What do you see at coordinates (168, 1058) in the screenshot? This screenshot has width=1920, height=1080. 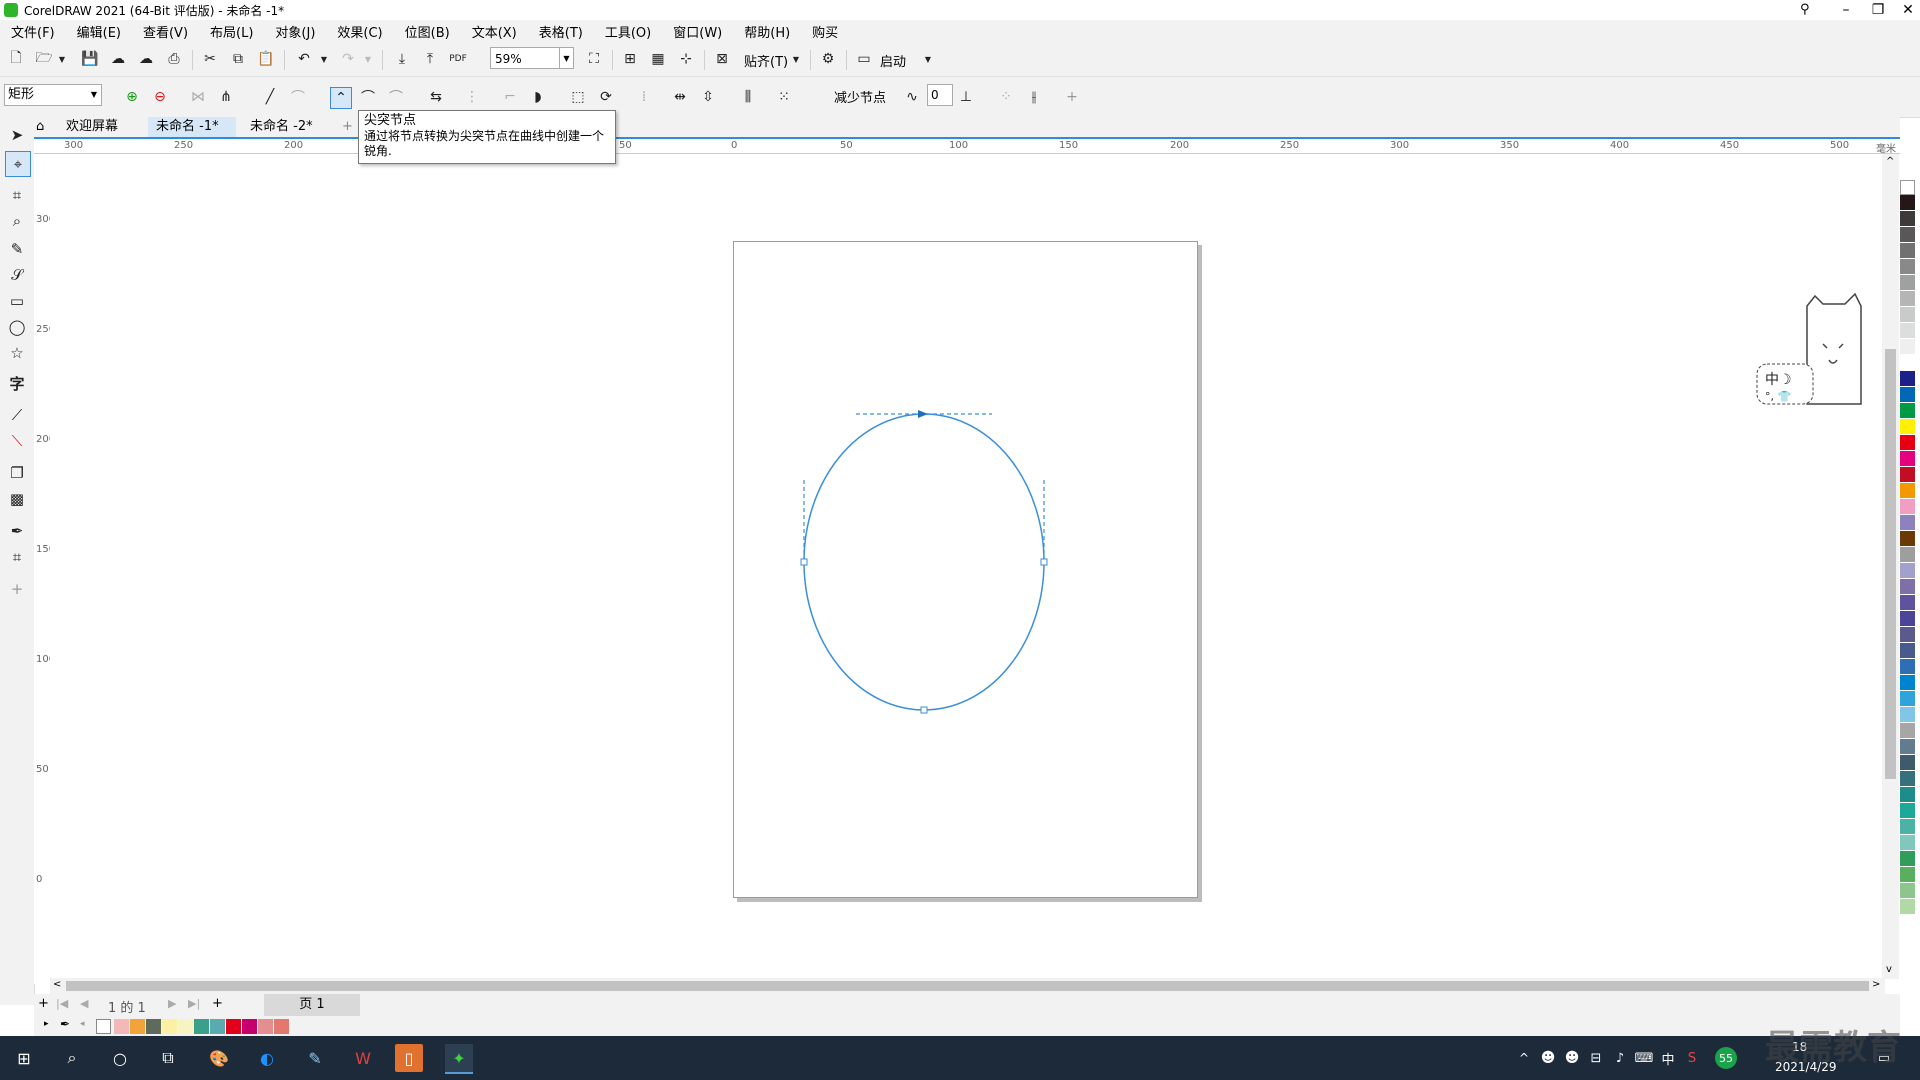 I see `task-view-icon: ⧉` at bounding box center [168, 1058].